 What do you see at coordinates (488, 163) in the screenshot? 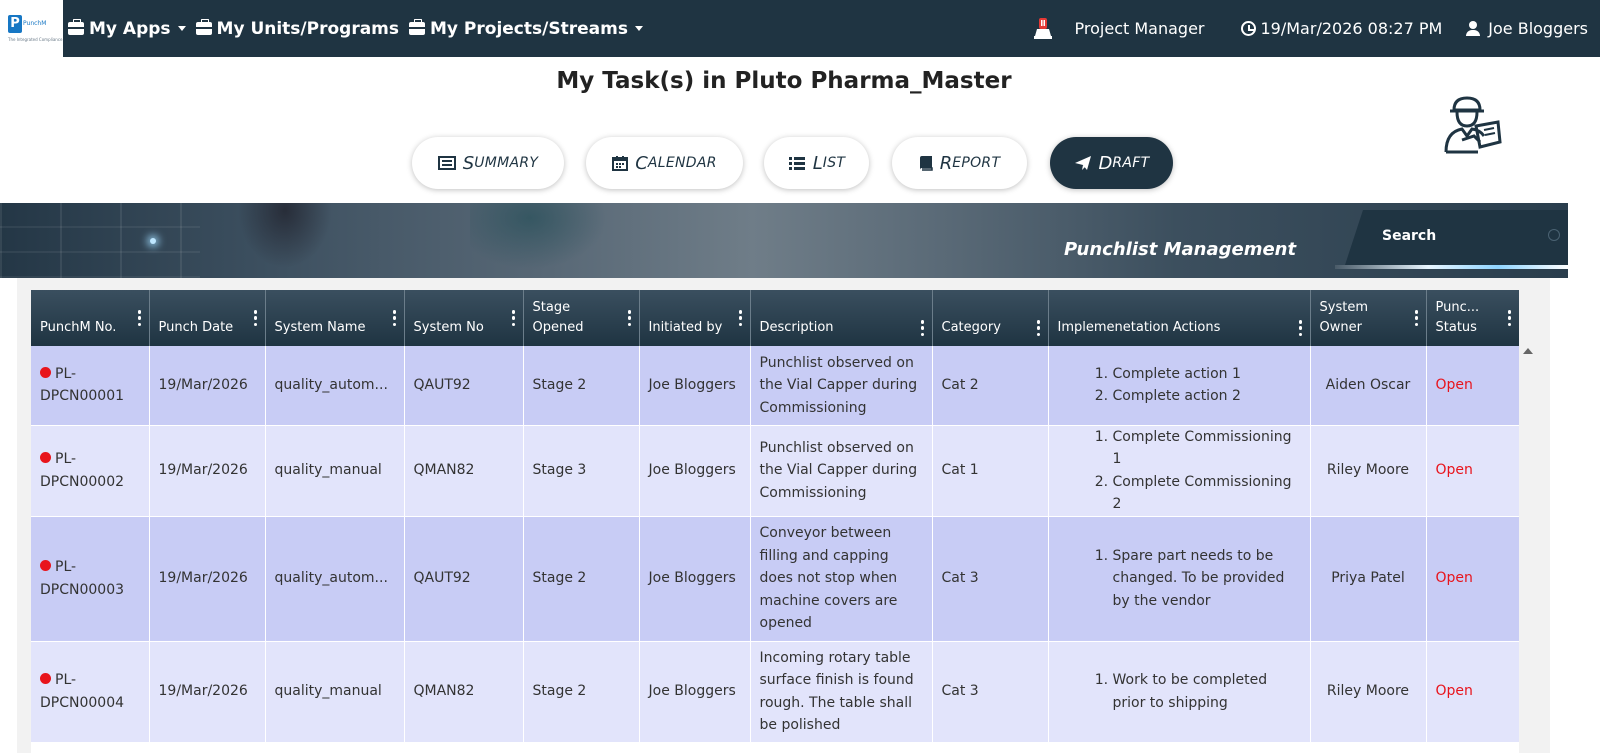
I see `tab-summary: S UMMARY` at bounding box center [488, 163].